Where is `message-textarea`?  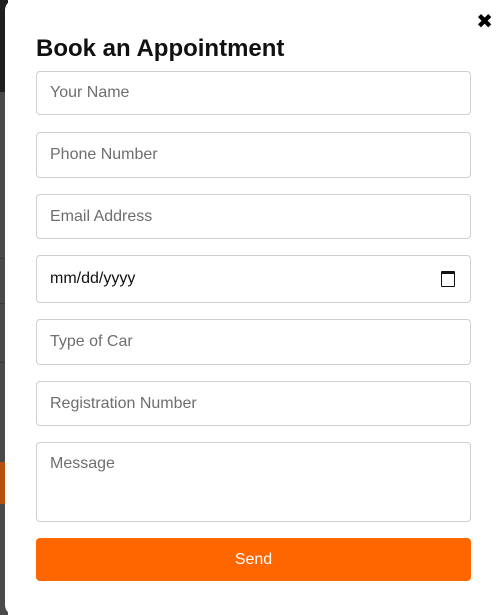
message-textarea is located at coordinates (253, 482).